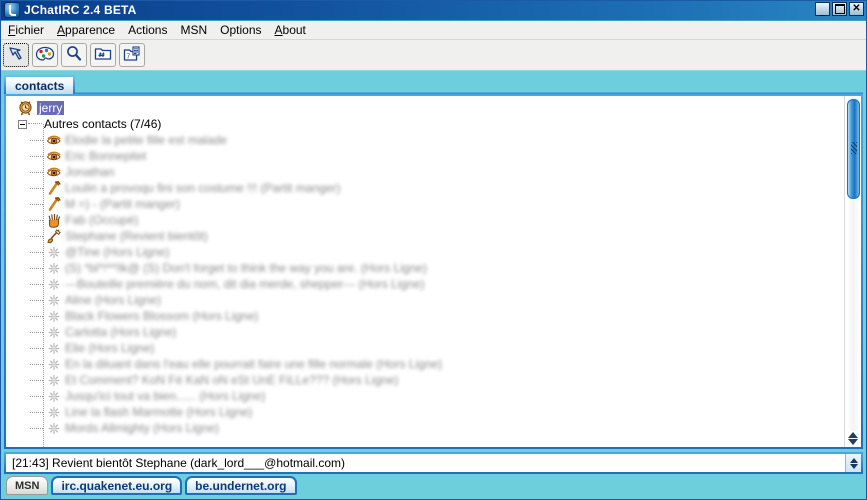 Image resolution: width=867 pixels, height=500 pixels. What do you see at coordinates (425, 428) in the screenshot?
I see `tree-row-contact: Mords Allmighty (Hors Ligne)` at bounding box center [425, 428].